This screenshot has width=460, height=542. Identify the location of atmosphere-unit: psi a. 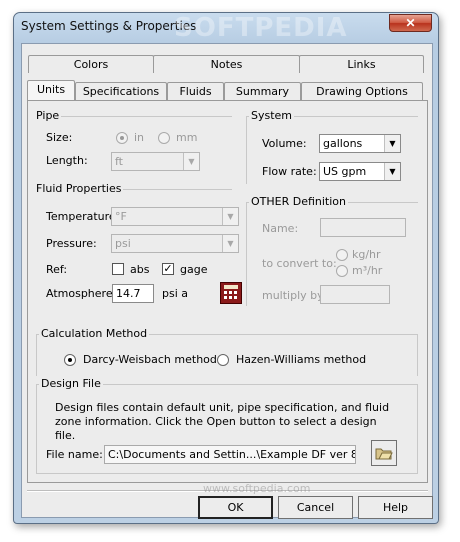
(175, 293).